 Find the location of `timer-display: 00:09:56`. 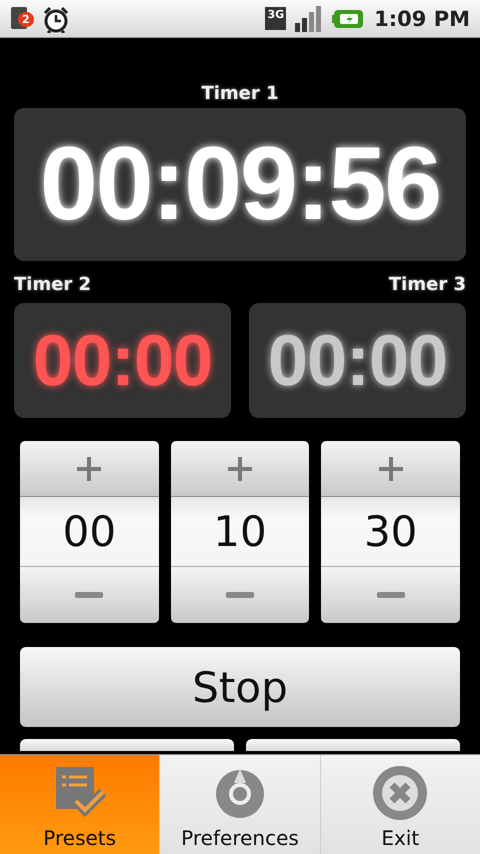

timer-display: 00:09:56 is located at coordinates (240, 184).